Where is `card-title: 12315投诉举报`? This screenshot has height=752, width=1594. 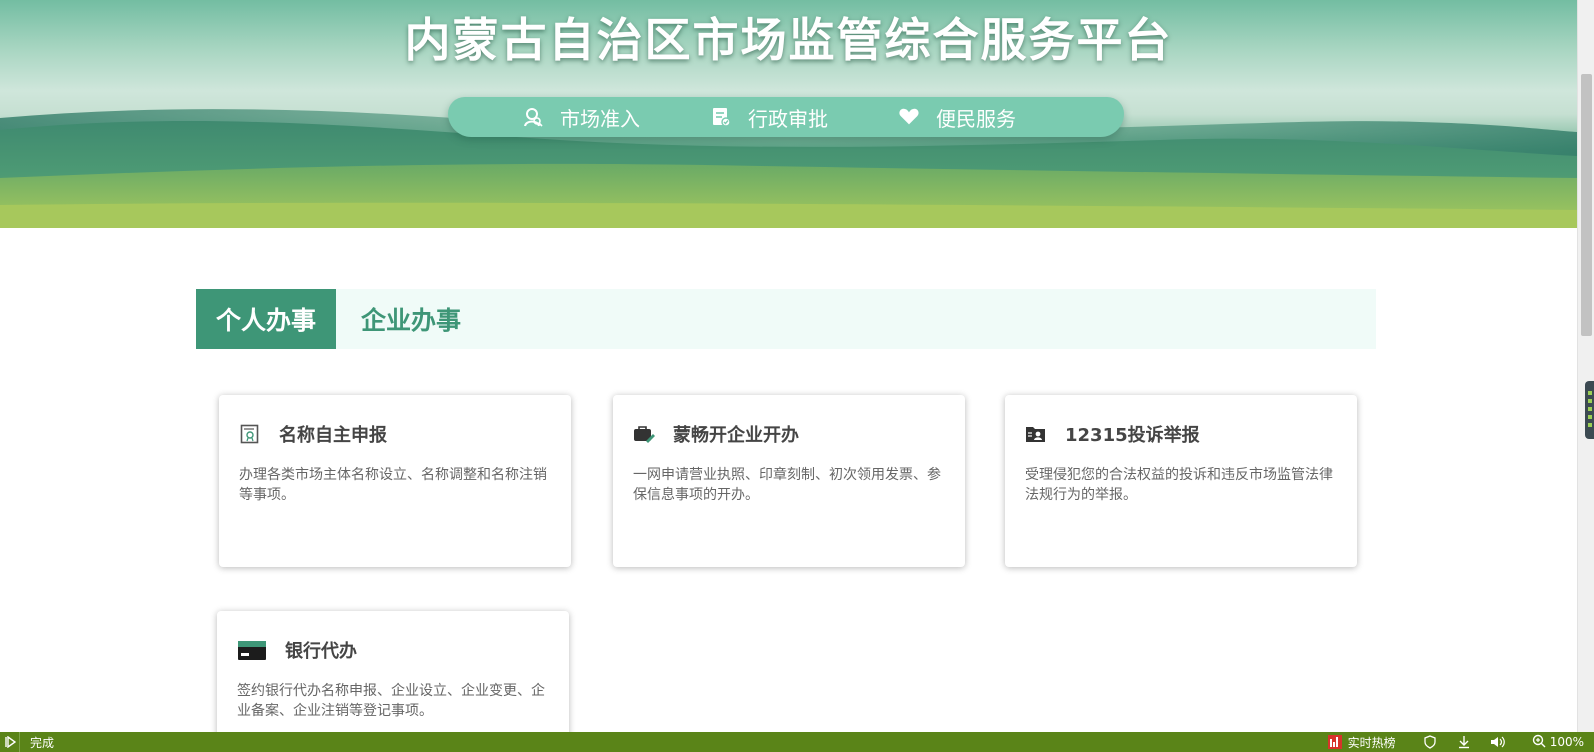 card-title: 12315投诉举报 is located at coordinates (1132, 435).